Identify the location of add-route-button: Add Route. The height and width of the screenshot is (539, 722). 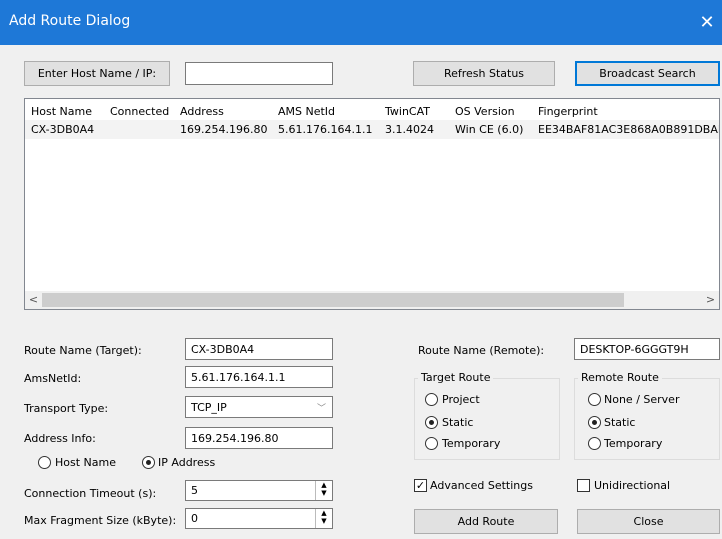
(486, 521).